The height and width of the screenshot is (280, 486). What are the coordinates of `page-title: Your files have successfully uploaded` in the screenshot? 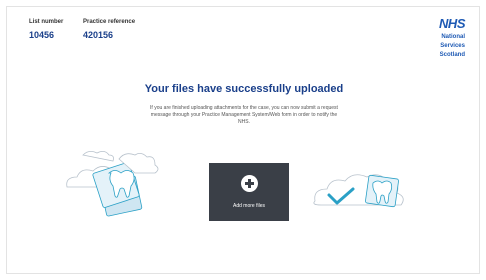 It's located at (244, 89).